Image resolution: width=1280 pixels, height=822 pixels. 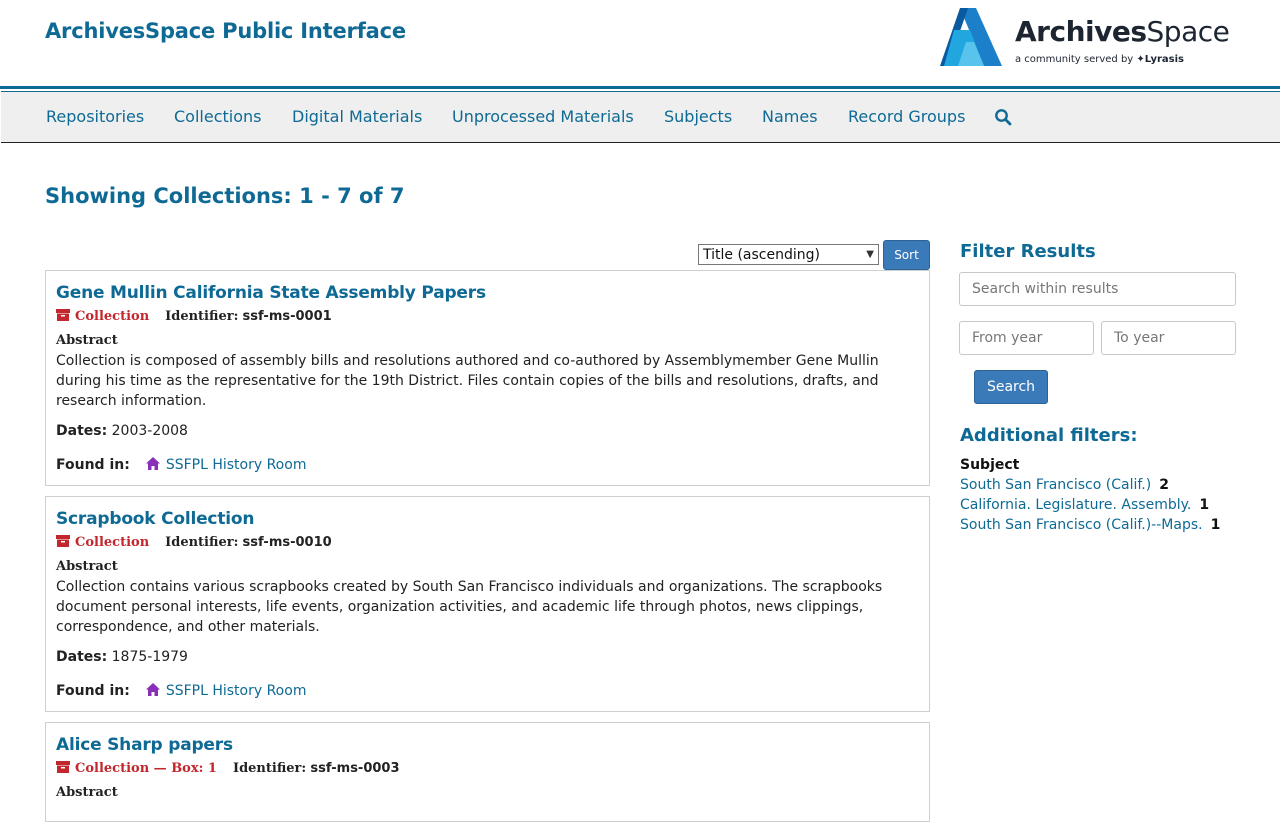 I want to click on chevron-down-icon: ▼, so click(x=870, y=254).